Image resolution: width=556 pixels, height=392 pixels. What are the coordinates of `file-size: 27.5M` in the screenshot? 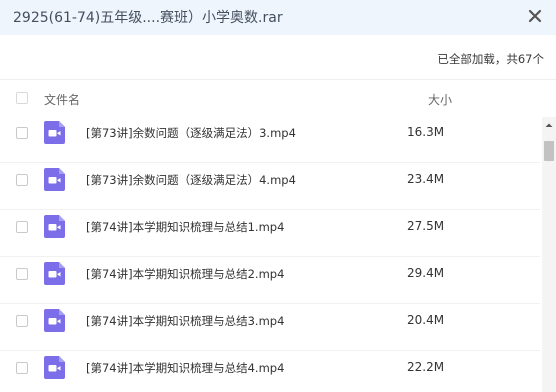 It's located at (426, 226).